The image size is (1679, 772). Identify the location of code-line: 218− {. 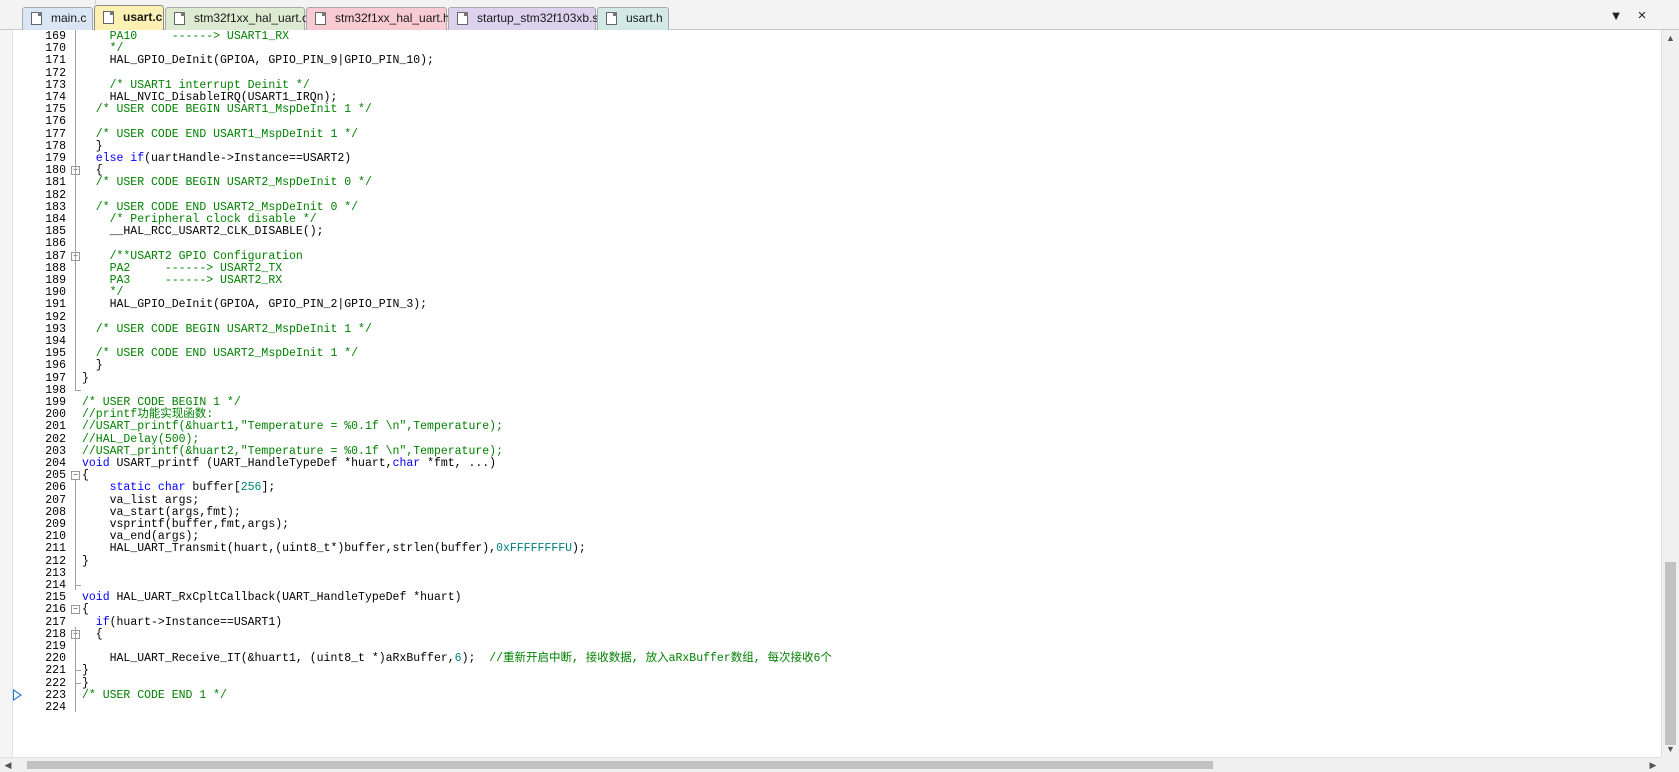
(830, 634).